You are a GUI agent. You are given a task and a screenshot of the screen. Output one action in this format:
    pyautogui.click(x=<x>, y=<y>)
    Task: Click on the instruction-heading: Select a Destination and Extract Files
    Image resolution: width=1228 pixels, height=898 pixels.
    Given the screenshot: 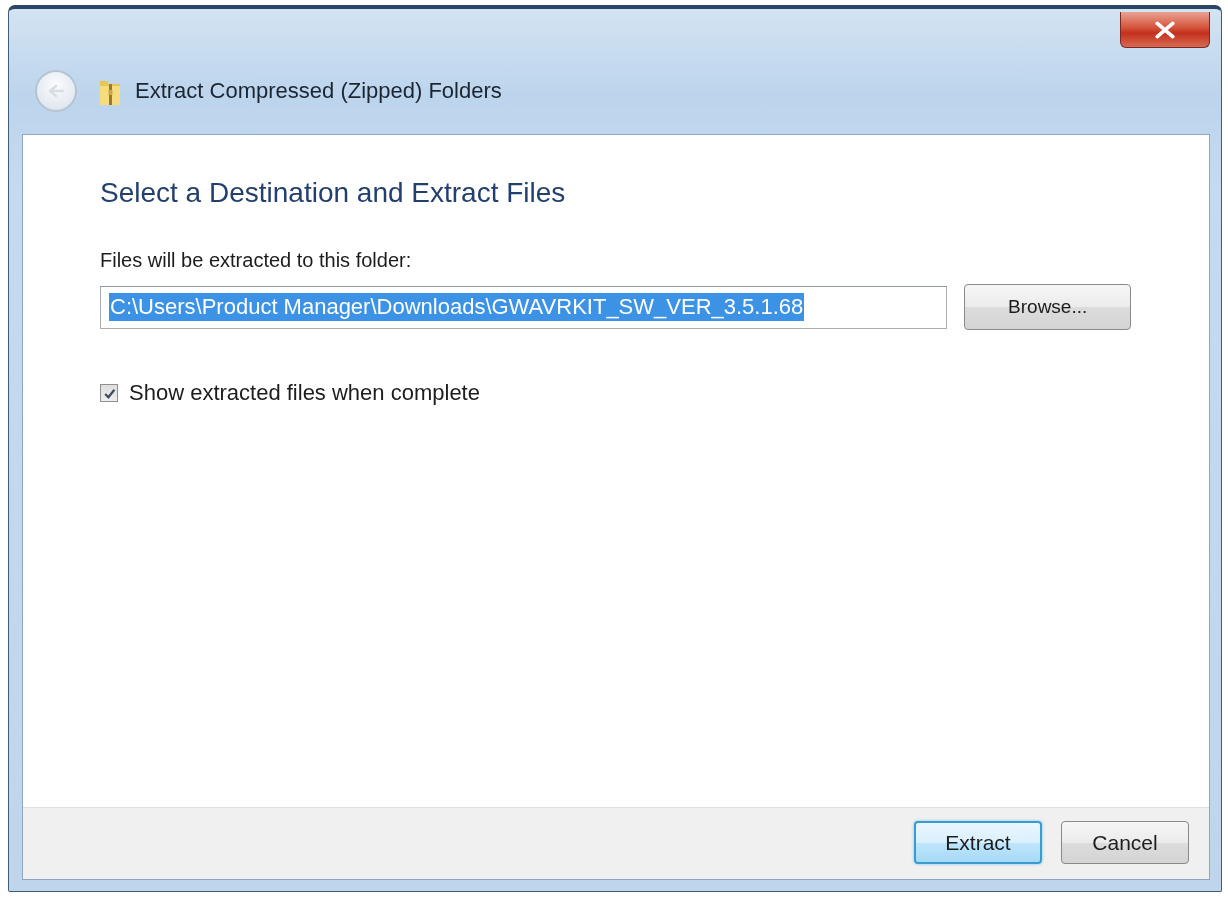 What is the action you would take?
    pyautogui.click(x=333, y=193)
    